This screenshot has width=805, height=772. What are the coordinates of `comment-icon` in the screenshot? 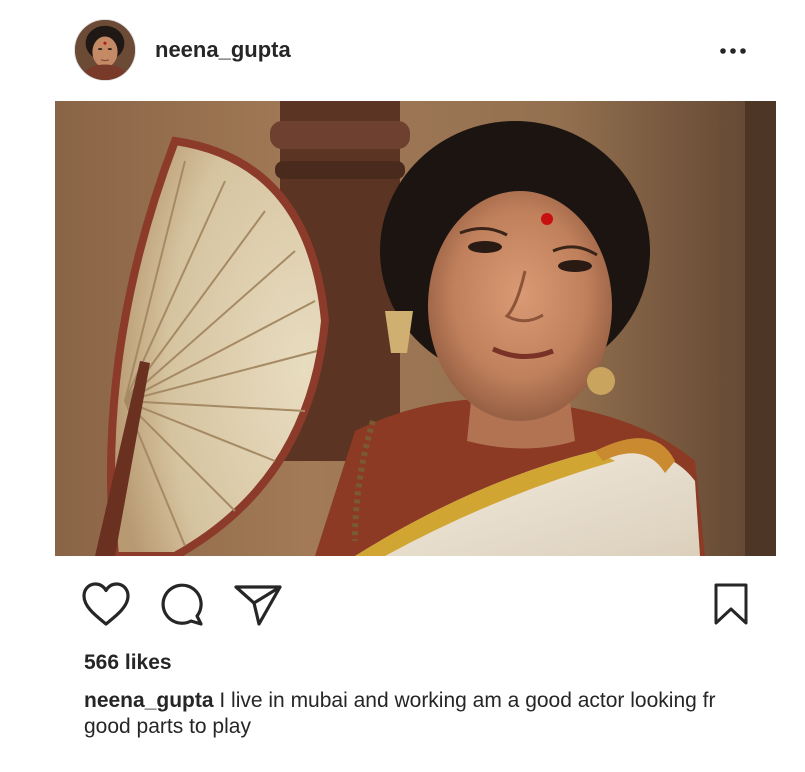 It's located at (182, 604).